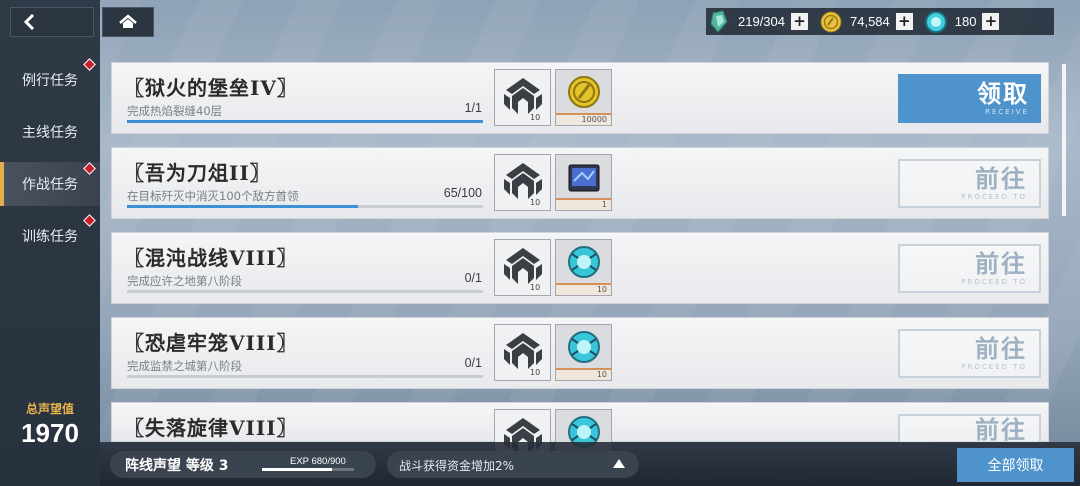  I want to click on mission-description: 完成监禁之城第八阶段, so click(184, 366).